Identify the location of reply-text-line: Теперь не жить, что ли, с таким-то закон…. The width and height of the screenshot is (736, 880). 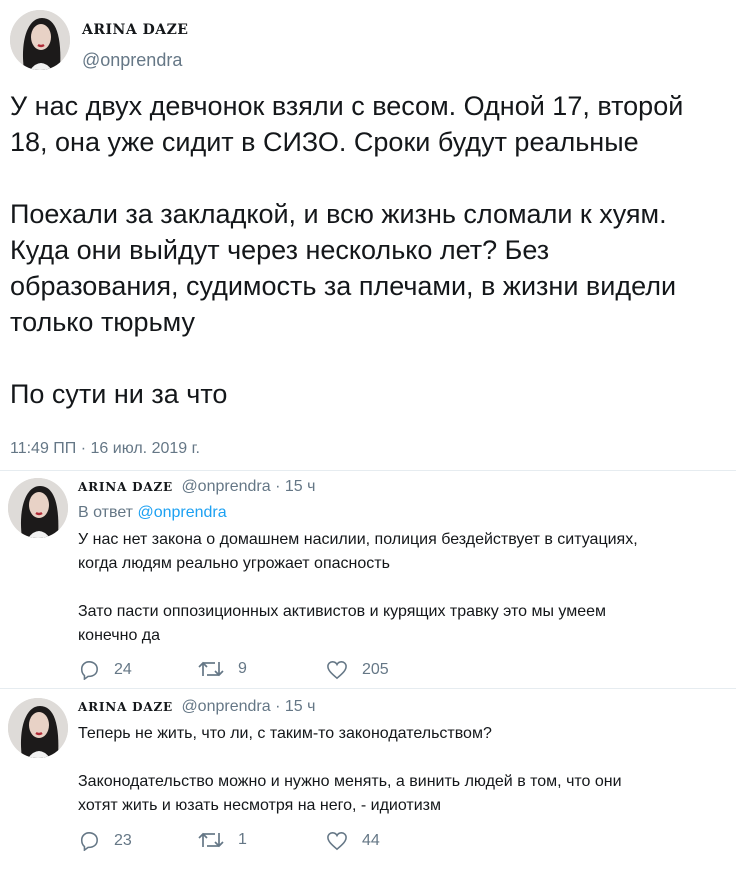
(285, 733).